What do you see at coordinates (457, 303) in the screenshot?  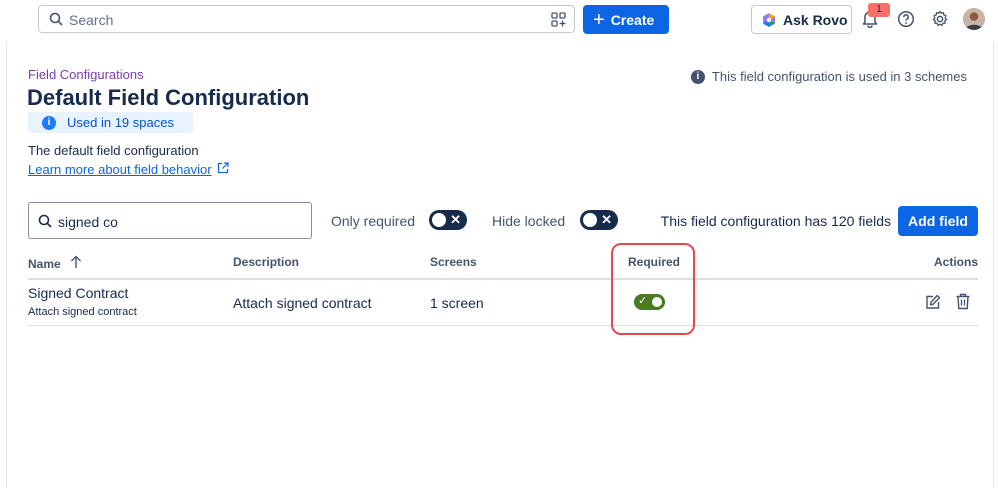 I see `field-screens-link: 1 screen` at bounding box center [457, 303].